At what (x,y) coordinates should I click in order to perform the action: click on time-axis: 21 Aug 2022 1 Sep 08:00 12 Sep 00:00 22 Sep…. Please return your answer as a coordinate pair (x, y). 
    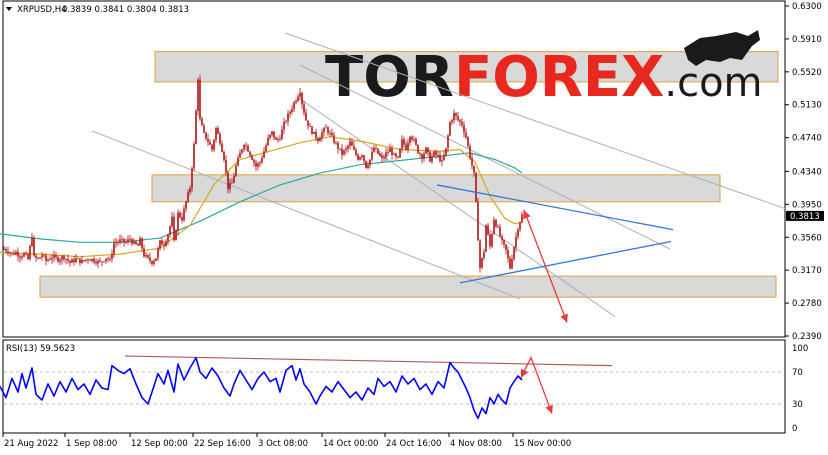
    Looking at the image, I should click on (286, 441).